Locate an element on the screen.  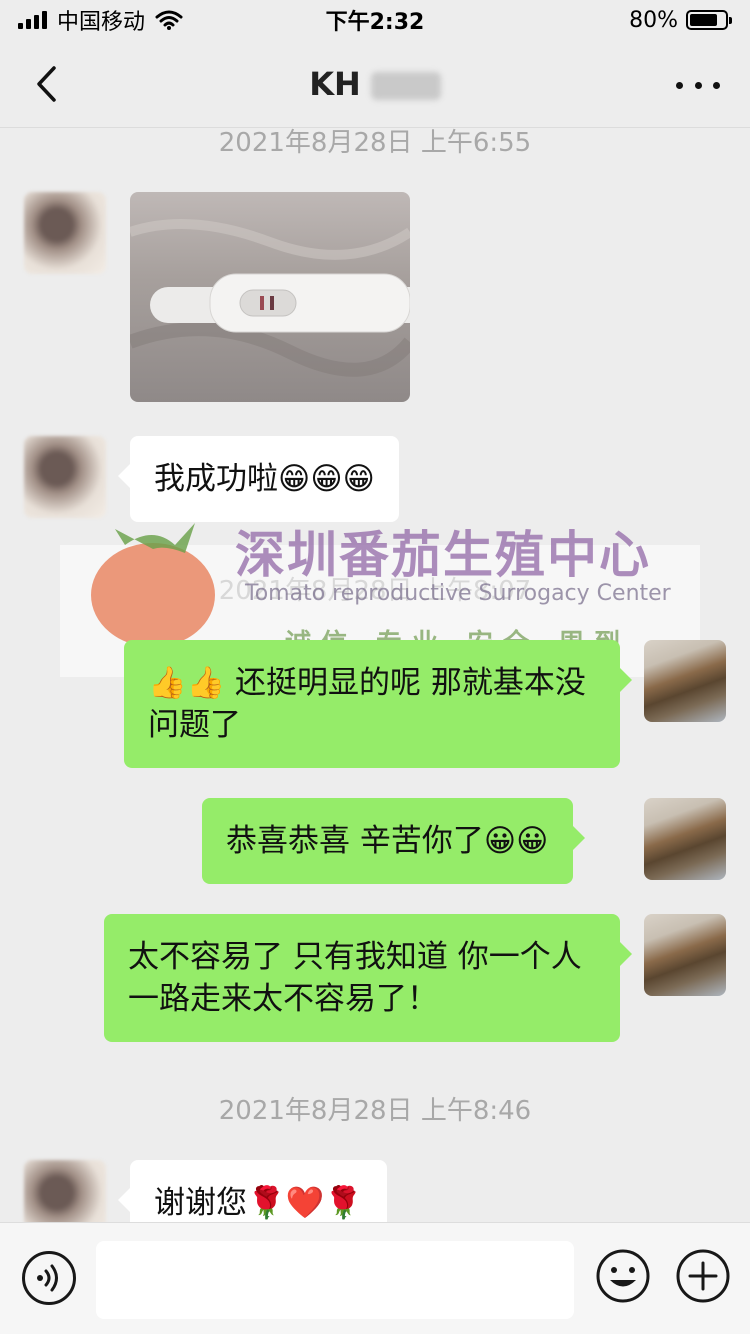
status-bar: 中国移动 下午2:32 80% is located at coordinates (375, 20).